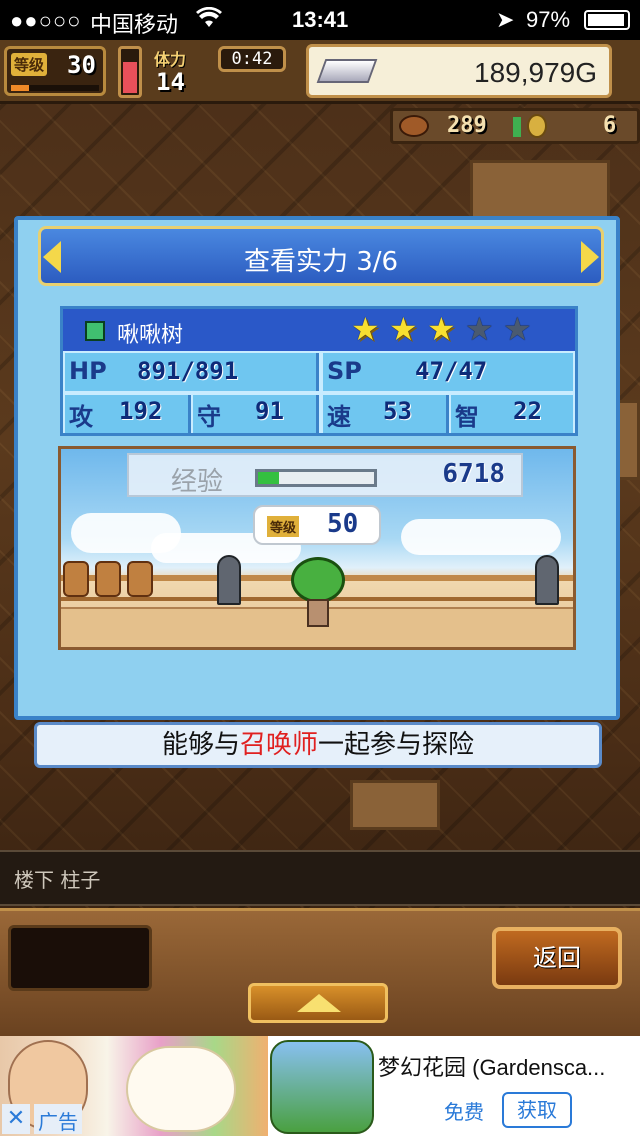  I want to click on player-level-panel: 等级 30, so click(55, 71).